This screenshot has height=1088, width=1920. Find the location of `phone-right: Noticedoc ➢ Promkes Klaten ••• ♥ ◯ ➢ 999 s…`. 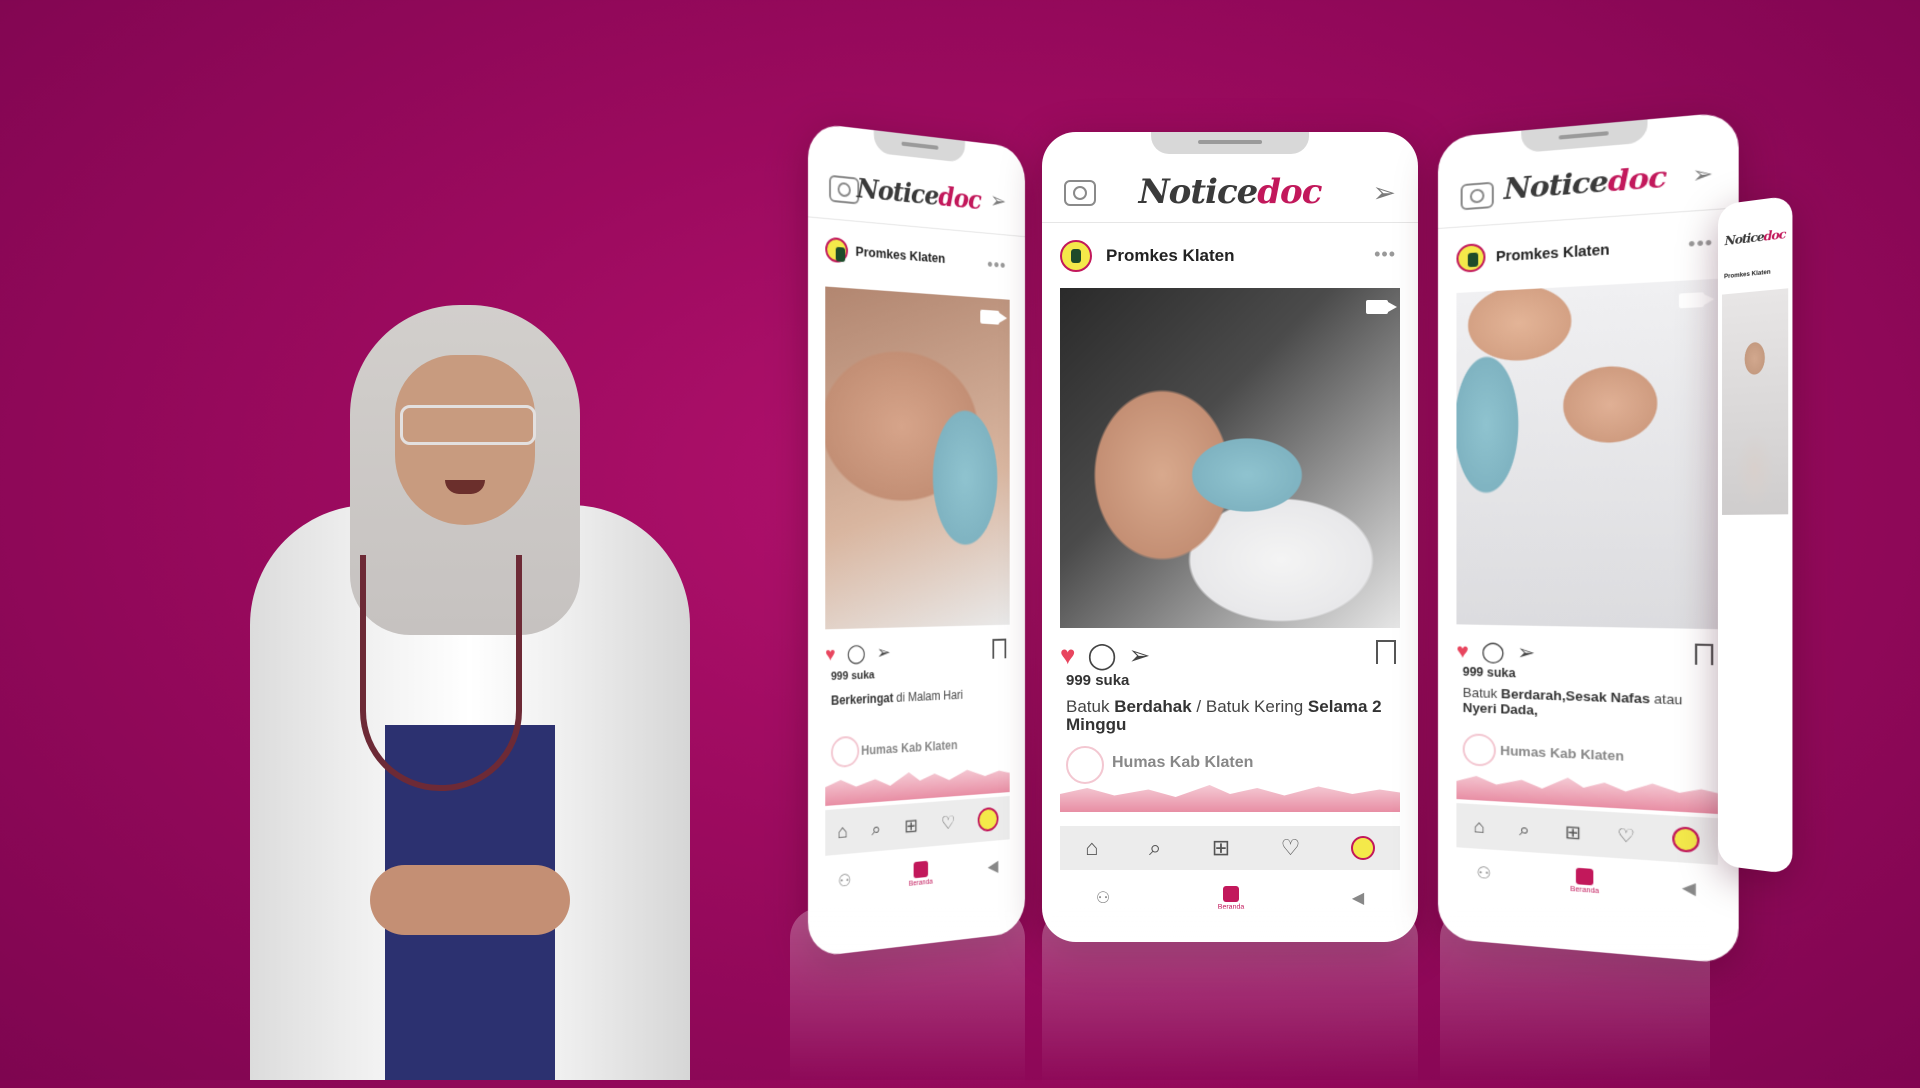

phone-right: Noticedoc ➢ Promkes Klaten ••• ♥ ◯ ➢ 999 s… is located at coordinates (1588, 537).